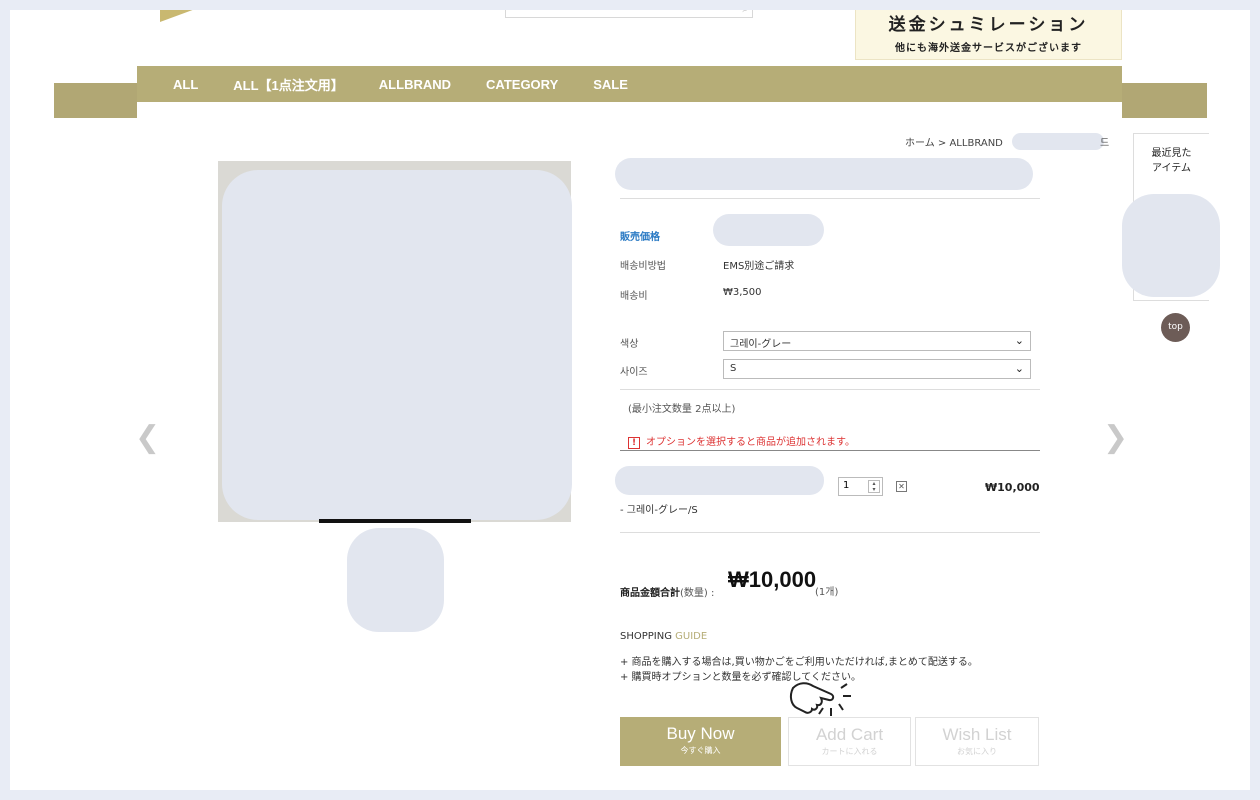  What do you see at coordinates (682, 409) in the screenshot?
I see `min-order-note: (最小注文数量 2点以上)` at bounding box center [682, 409].